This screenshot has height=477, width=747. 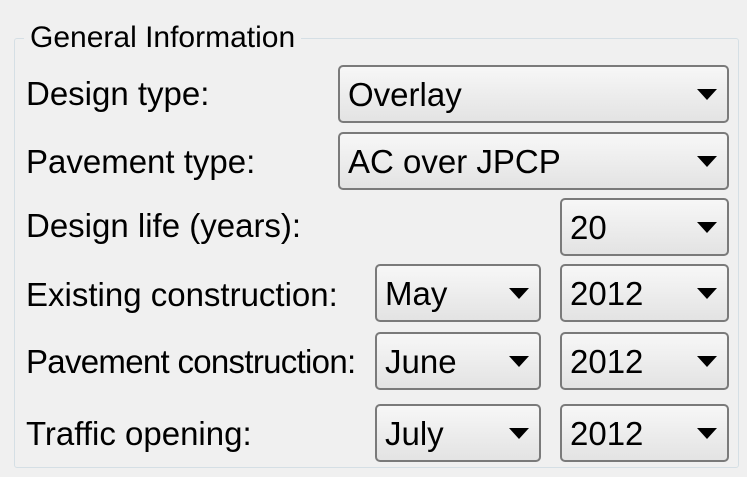 I want to click on design-life-label: Design life (years):, so click(x=164, y=225).